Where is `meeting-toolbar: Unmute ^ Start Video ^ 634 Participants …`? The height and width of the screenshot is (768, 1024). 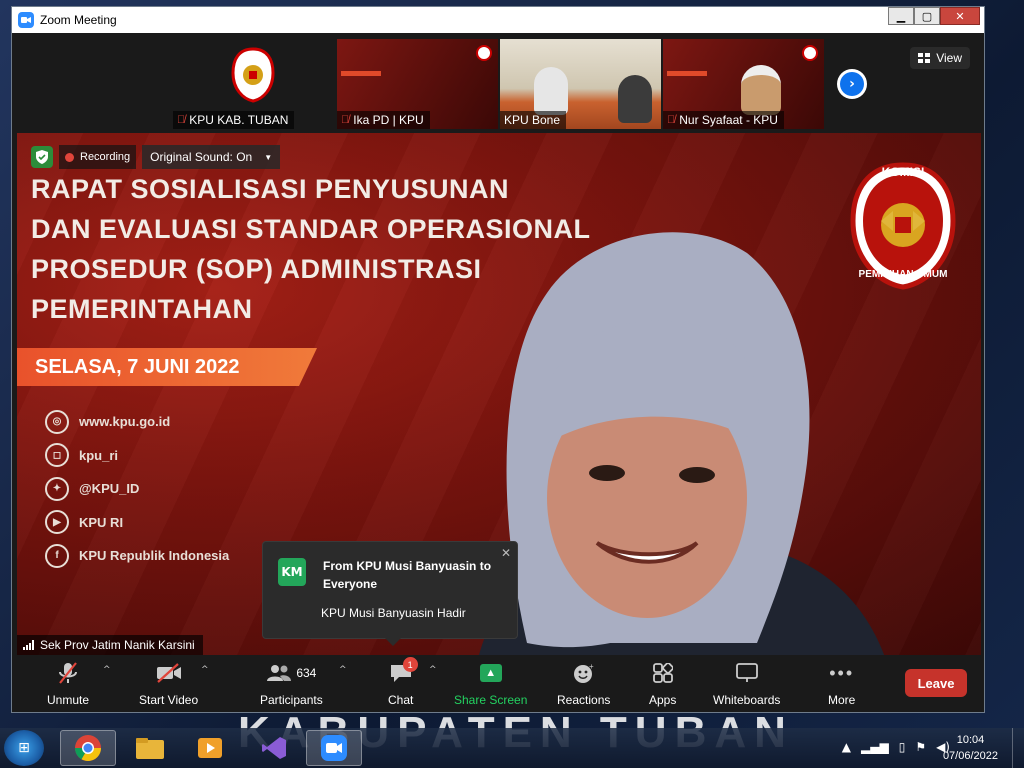 meeting-toolbar: Unmute ^ Start Video ^ 634 Participants … is located at coordinates (499, 682).